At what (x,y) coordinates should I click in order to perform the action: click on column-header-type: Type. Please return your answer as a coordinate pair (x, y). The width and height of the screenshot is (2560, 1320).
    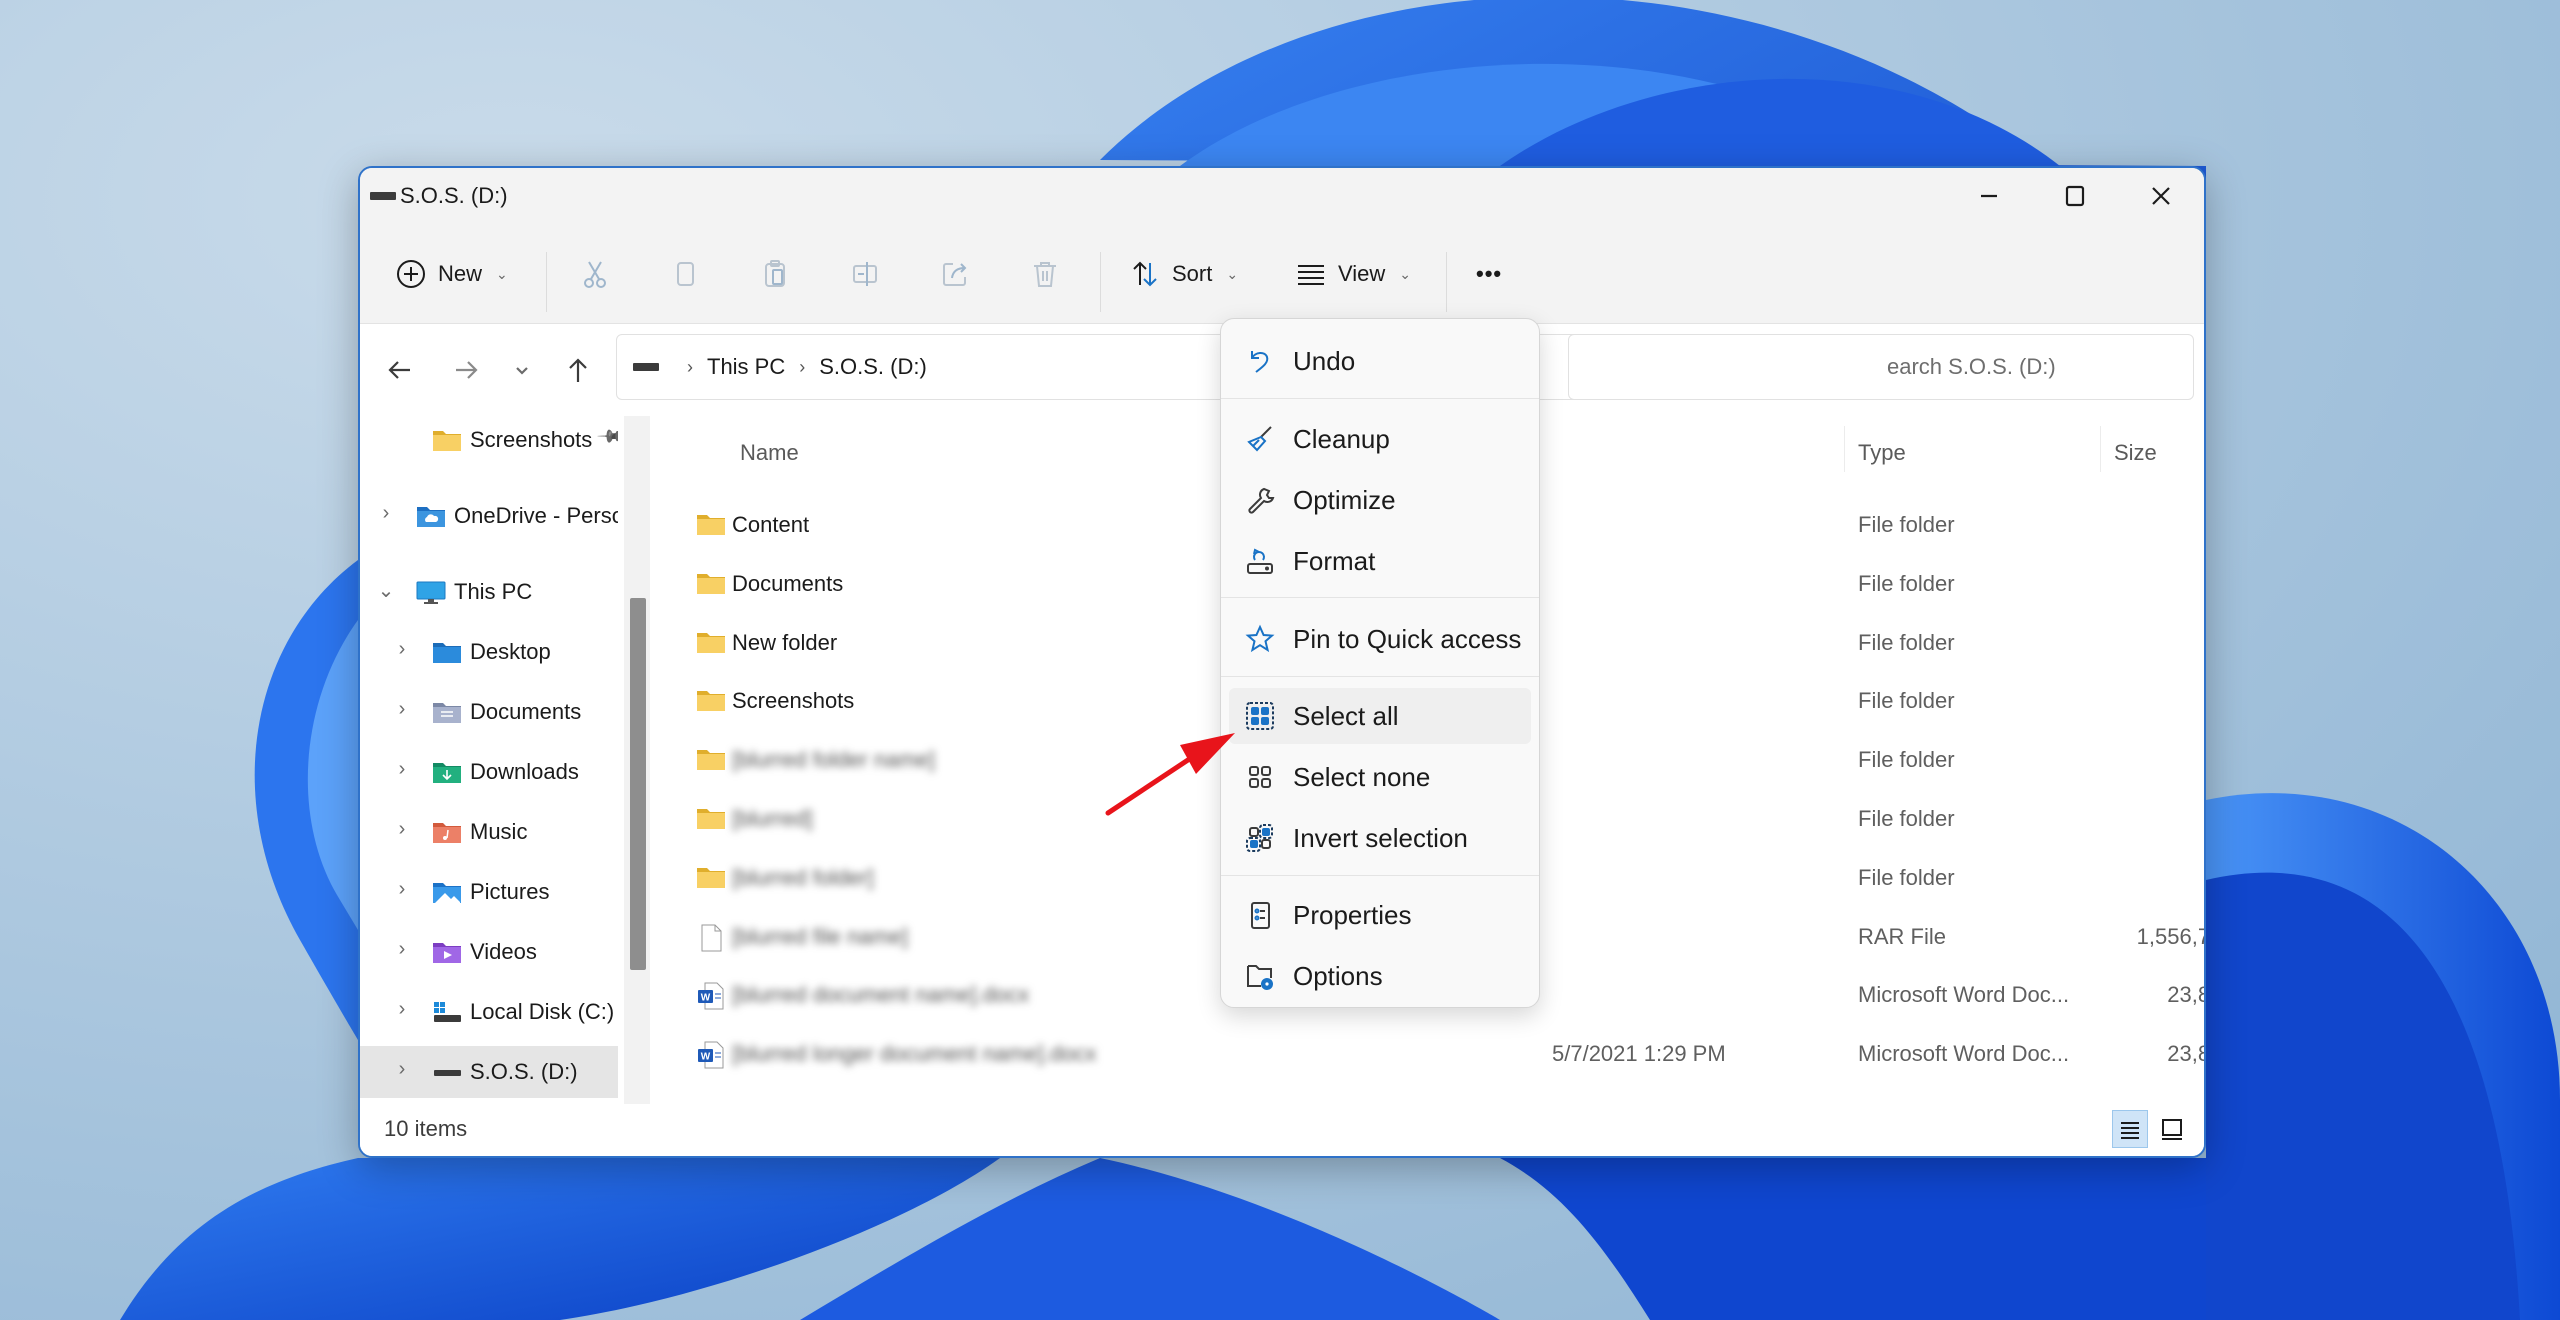
    Looking at the image, I should click on (1882, 453).